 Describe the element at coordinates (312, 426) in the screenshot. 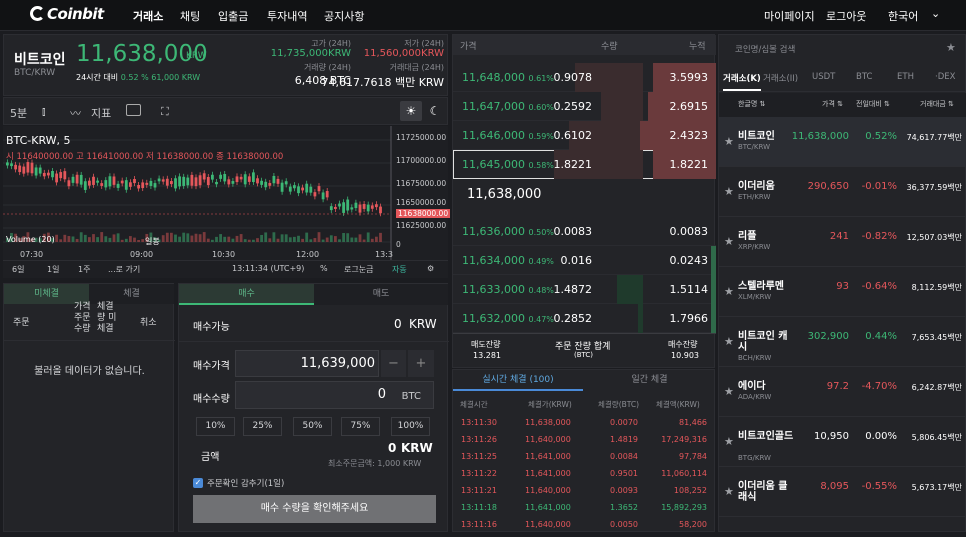

I see `pct-50-button: 50%` at that location.